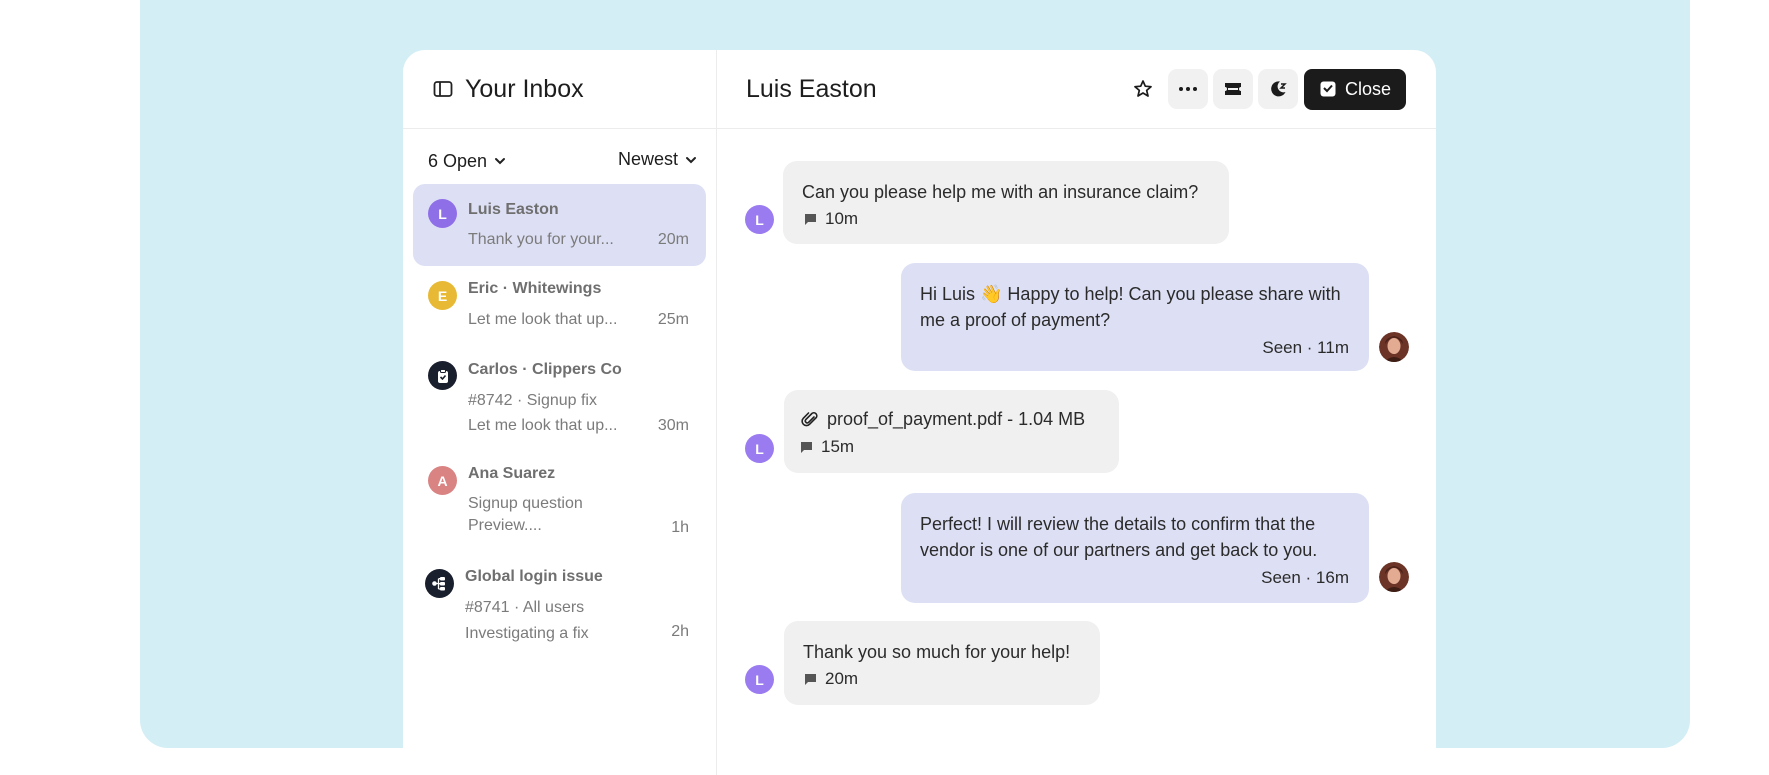  What do you see at coordinates (951, 431) in the screenshot?
I see `attachment-bubble: proof_of_payment.pdf - 1.04 MB` at bounding box center [951, 431].